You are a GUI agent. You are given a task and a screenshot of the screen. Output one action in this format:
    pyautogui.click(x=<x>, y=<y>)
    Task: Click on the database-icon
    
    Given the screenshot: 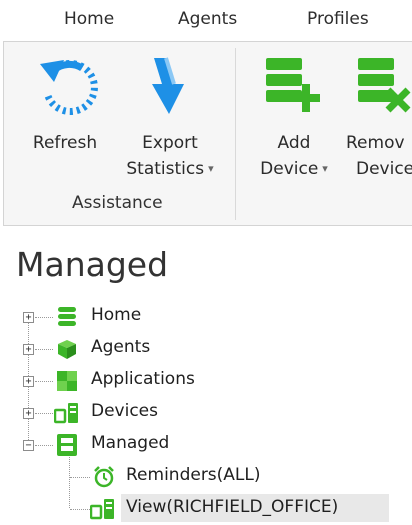 What is the action you would take?
    pyautogui.click(x=67, y=316)
    